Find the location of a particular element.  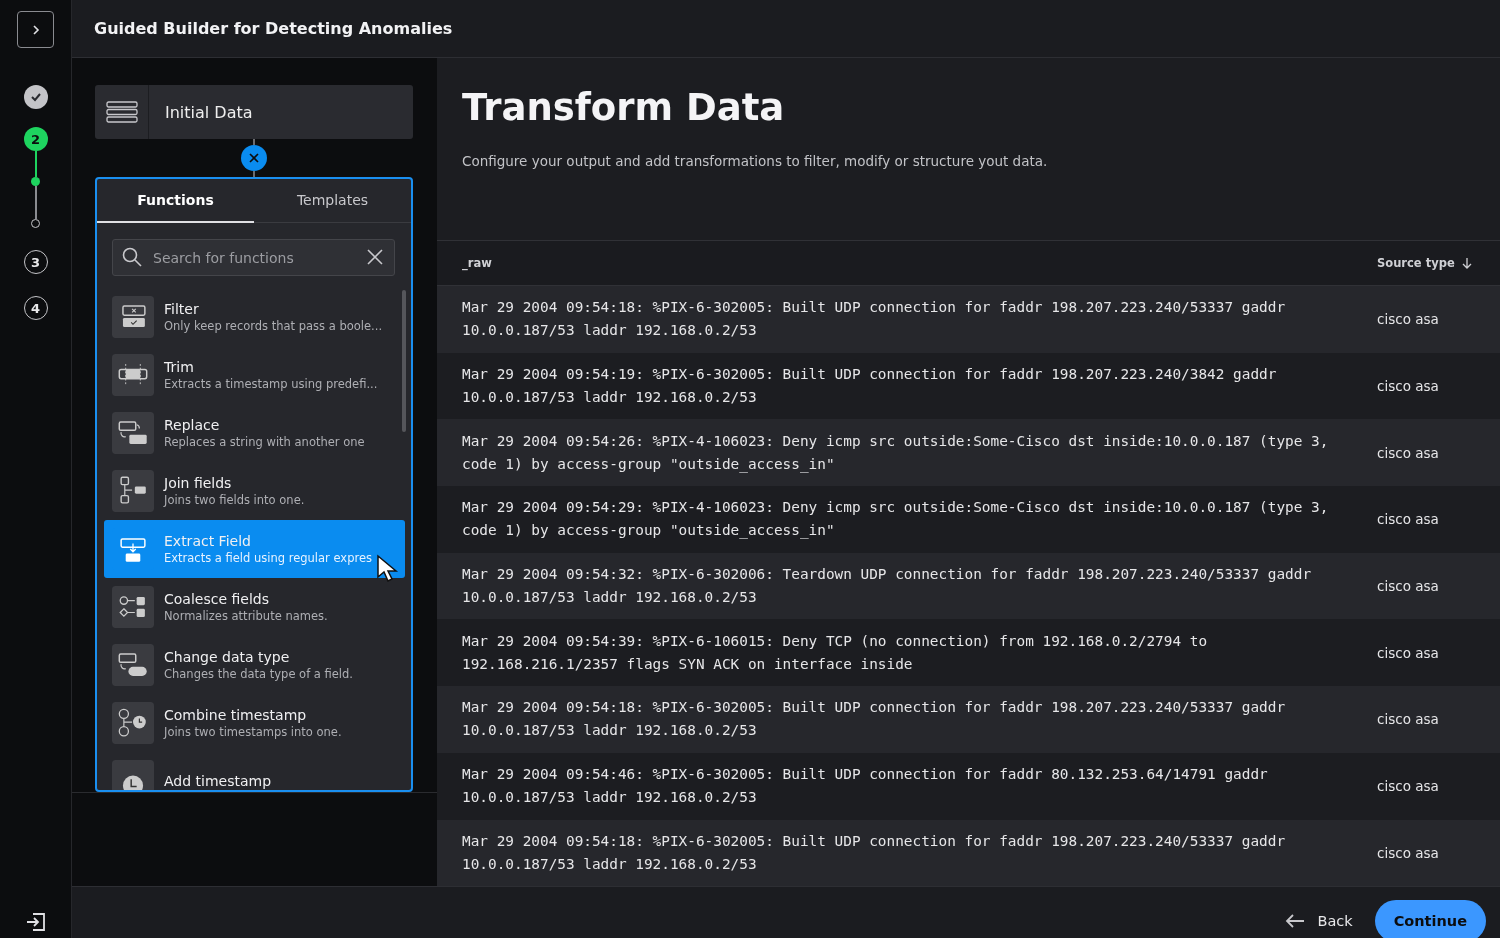

search-icon is located at coordinates (132, 257).